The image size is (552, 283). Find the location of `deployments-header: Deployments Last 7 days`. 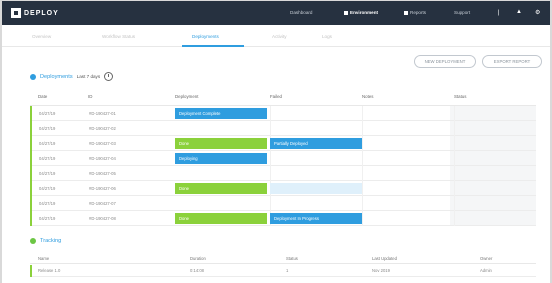

deployments-header: Deployments Last 7 days is located at coordinates (72, 76).